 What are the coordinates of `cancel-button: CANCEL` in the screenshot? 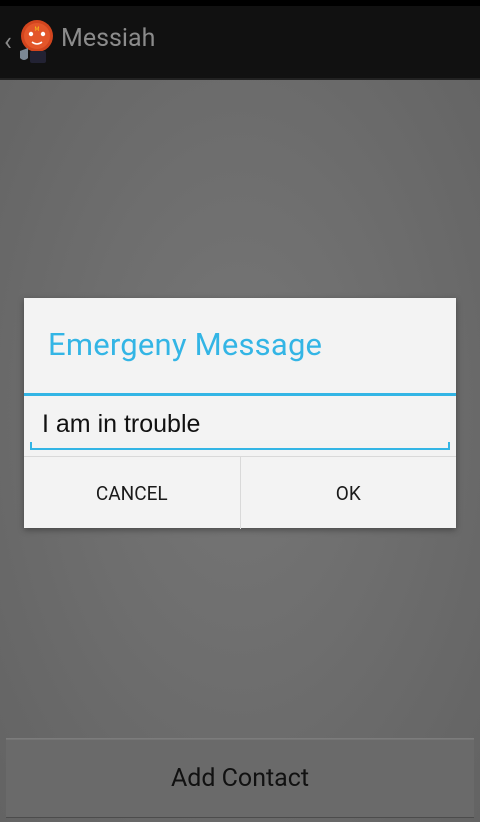 It's located at (132, 493).